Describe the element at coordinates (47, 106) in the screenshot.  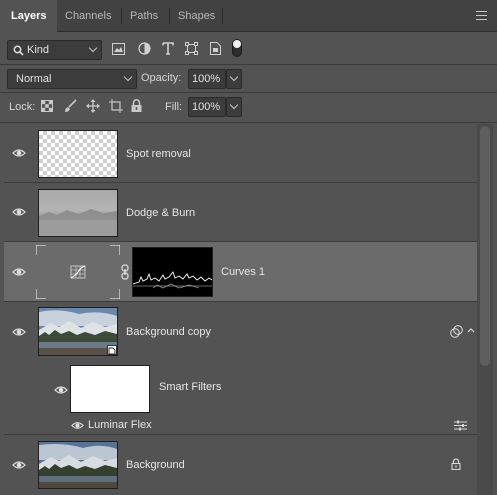
I see `lock-transparent-pixels-icon` at that location.